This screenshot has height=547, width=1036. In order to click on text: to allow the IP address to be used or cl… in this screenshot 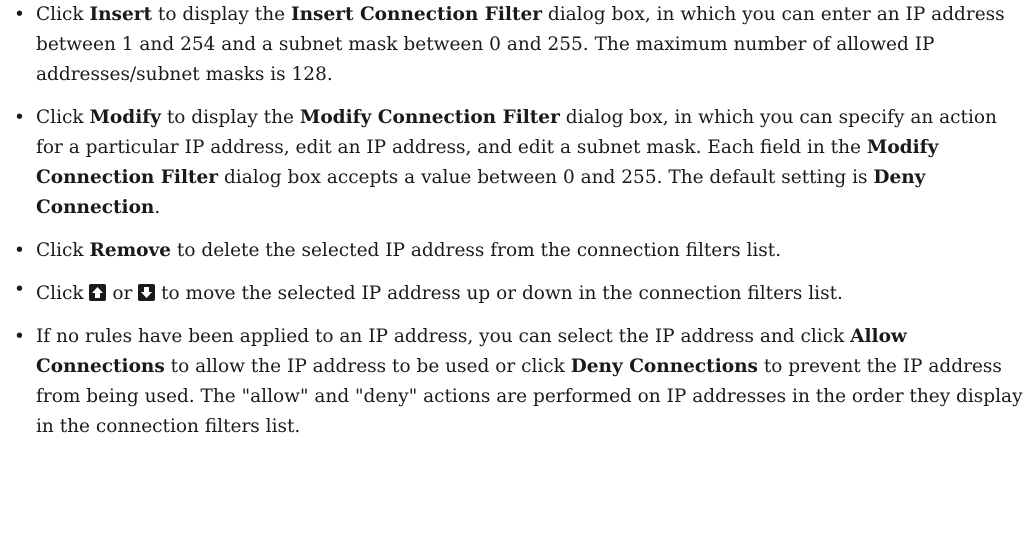, I will do `click(367, 366)`.